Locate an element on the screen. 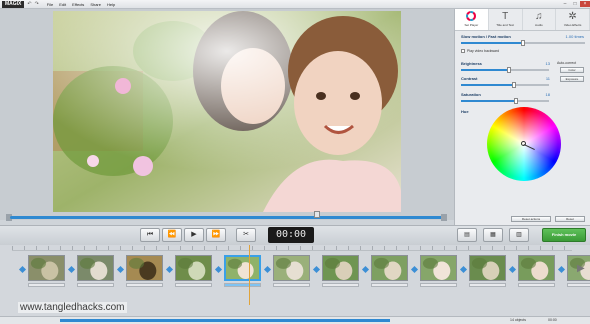 Image resolution: width=590 pixels, height=324 pixels. tab-title-text: T Title and Text is located at coordinates (506, 19).